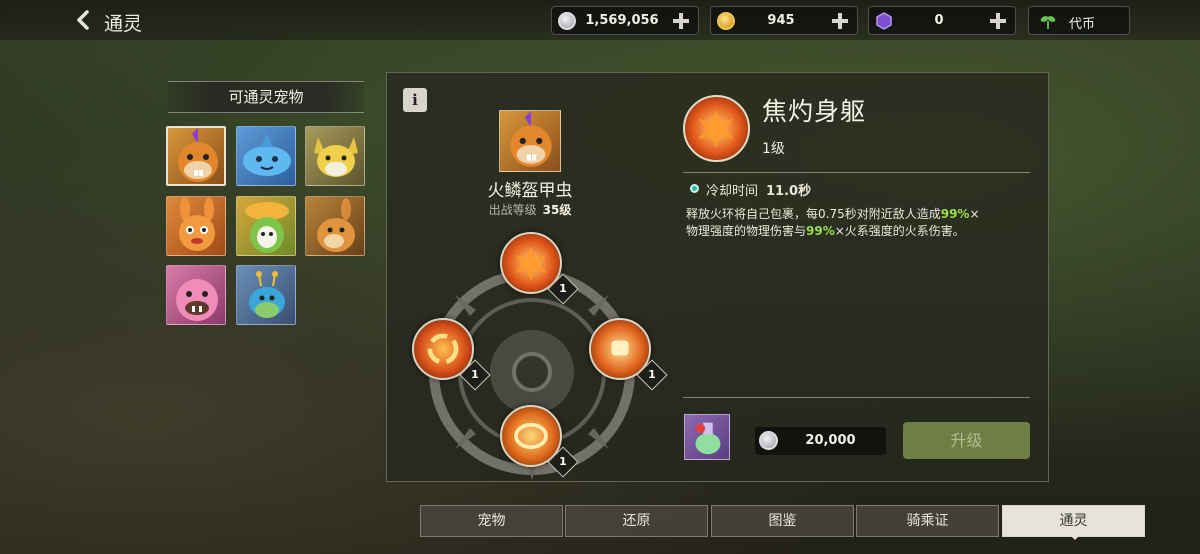 The height and width of the screenshot is (554, 1200). I want to click on currency-gem: 0, so click(942, 20).